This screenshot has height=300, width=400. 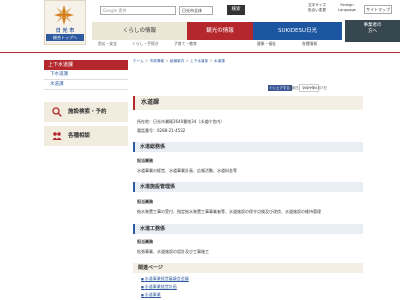 What do you see at coordinates (248, 147) in the screenshot?
I see `section-title-somu: 水道総務係` at bounding box center [248, 147].